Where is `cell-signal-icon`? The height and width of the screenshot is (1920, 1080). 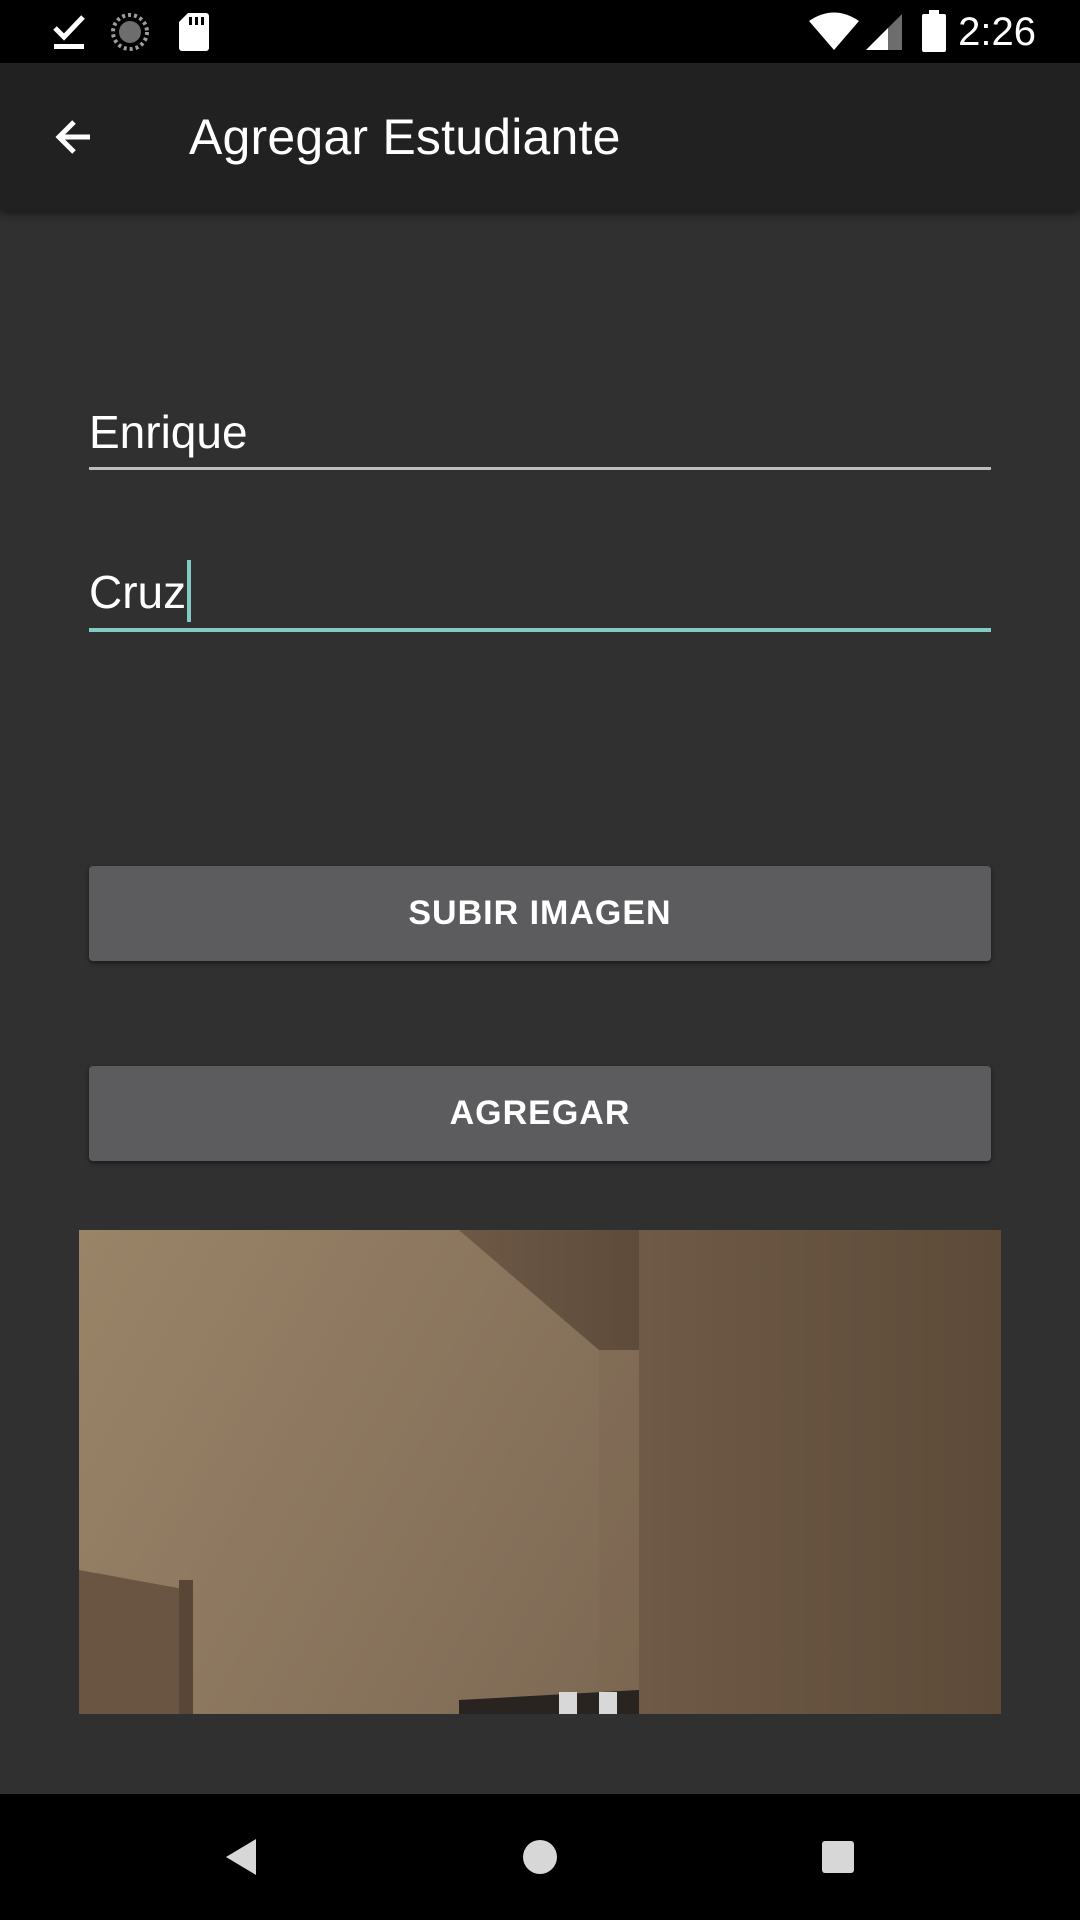
cell-signal-icon is located at coordinates (884, 32).